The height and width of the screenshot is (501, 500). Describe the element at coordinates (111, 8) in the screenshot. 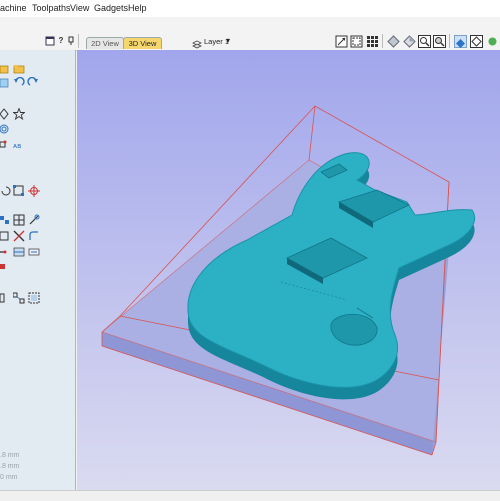

I see `menu-gadgets: Gadgets` at that location.